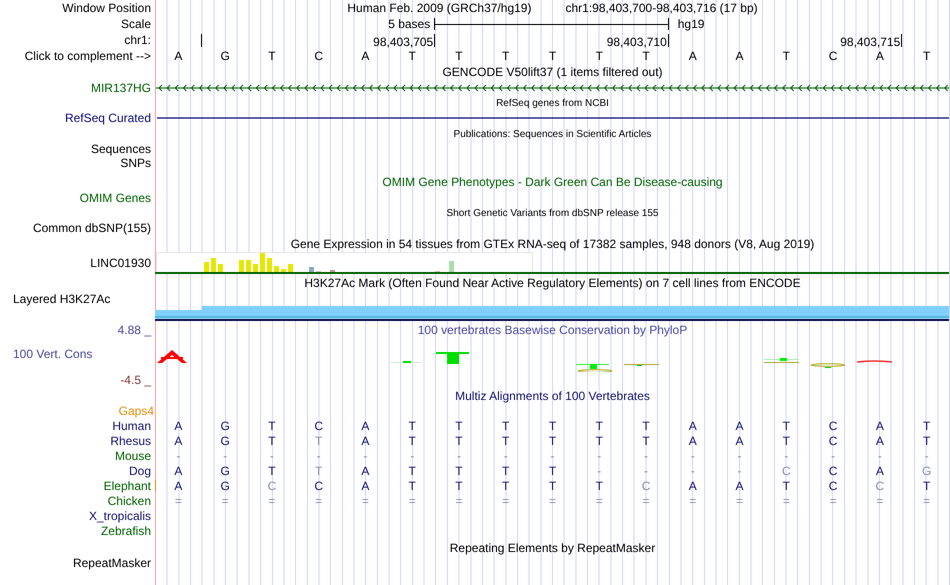 The width and height of the screenshot is (950, 585). Describe the element at coordinates (409, 24) in the screenshot. I see `scale-text: 5 bases` at that location.